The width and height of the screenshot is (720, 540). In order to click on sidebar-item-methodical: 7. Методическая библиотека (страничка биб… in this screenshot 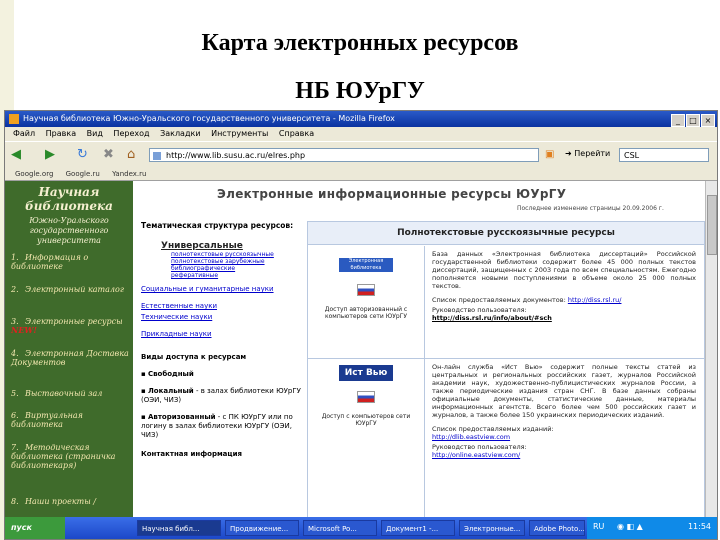, I will do `click(70, 456)`.